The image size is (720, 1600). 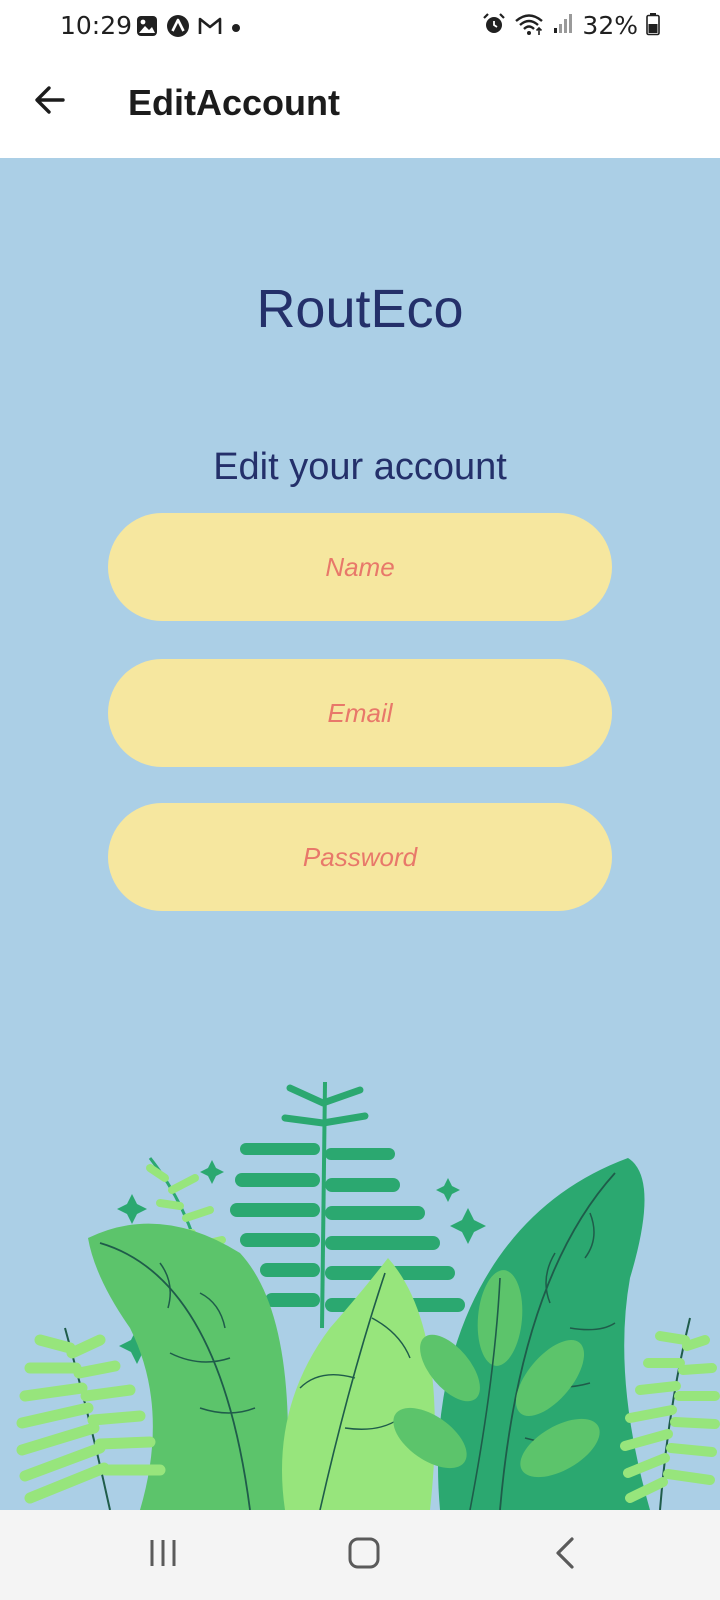 What do you see at coordinates (360, 105) in the screenshot?
I see `app-bar: EditAccount` at bounding box center [360, 105].